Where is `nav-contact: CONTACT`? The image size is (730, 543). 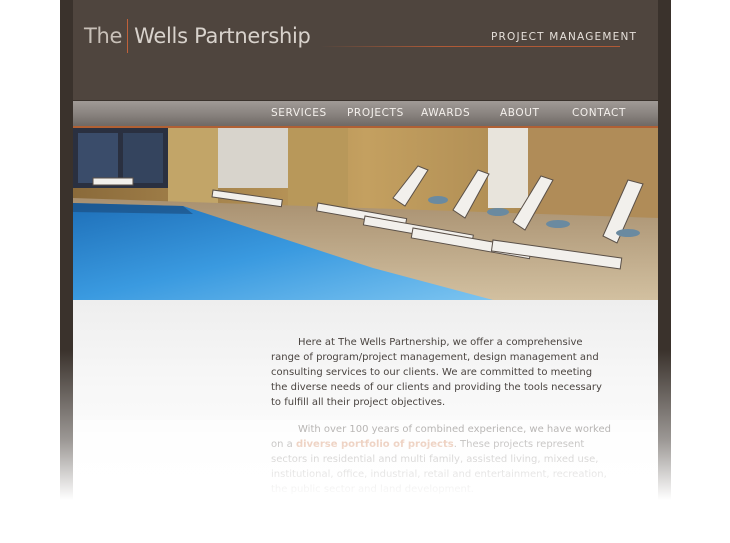
nav-contact: CONTACT is located at coordinates (599, 113).